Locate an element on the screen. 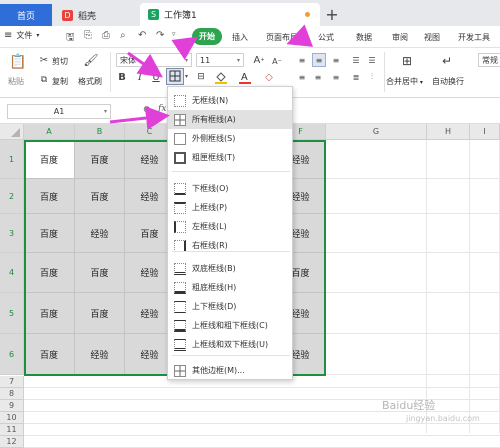 The height and width of the screenshot is (448, 500). annotation-arrows is located at coordinates (211, 77).